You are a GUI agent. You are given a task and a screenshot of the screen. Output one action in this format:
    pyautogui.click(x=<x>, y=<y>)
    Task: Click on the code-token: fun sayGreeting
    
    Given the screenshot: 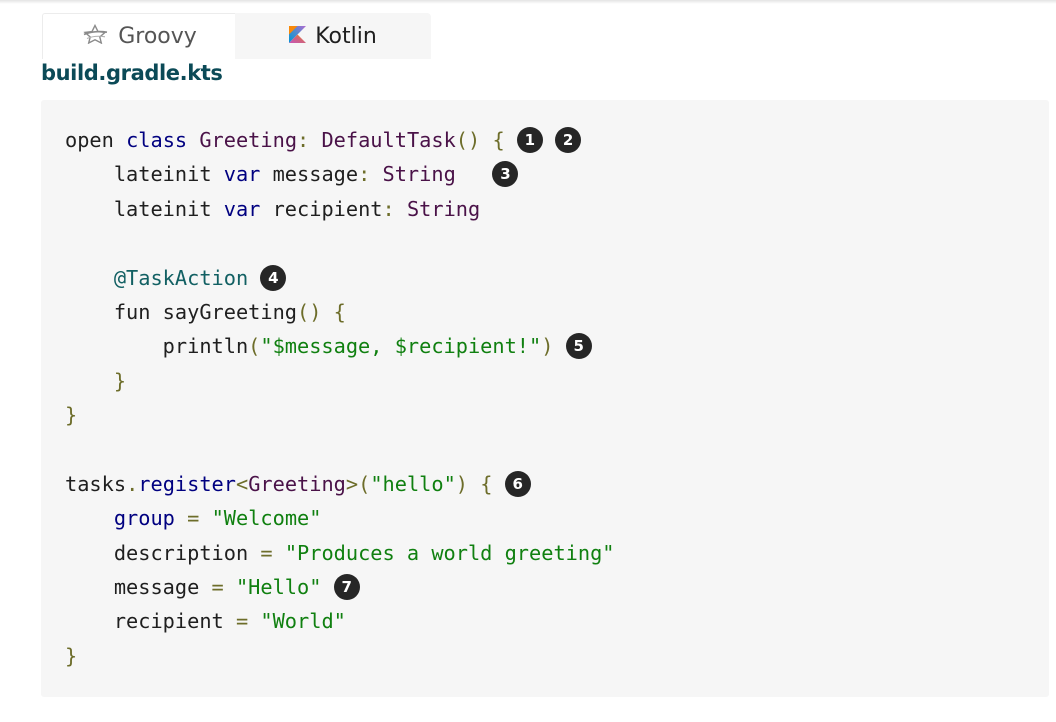 What is the action you would take?
    pyautogui.click(x=181, y=311)
    